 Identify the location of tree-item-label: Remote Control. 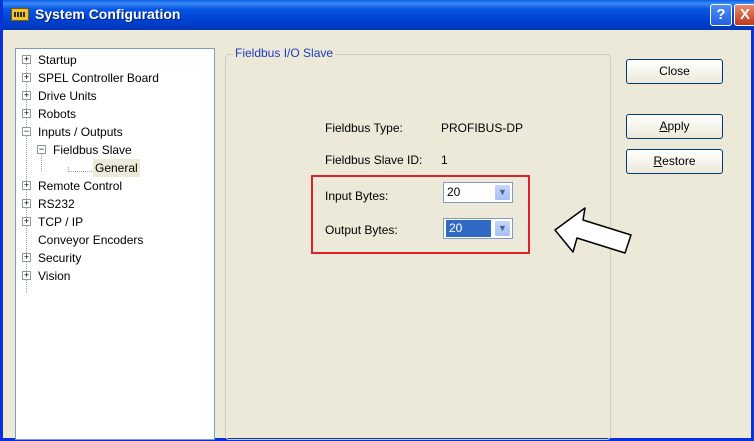
(80, 186).